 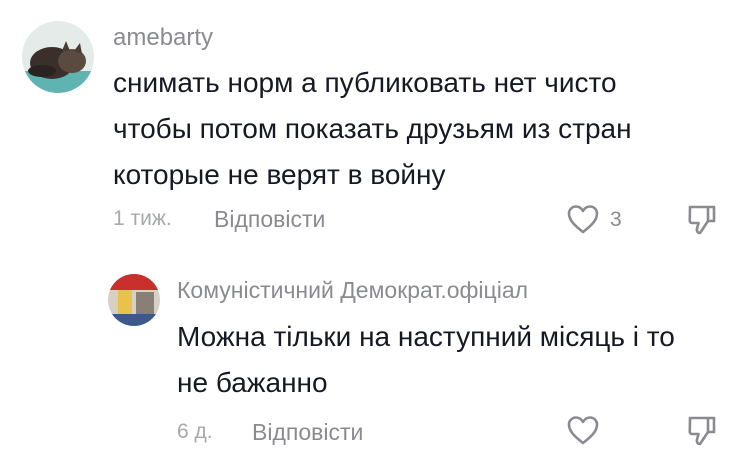 I want to click on flag-avatar-image, so click(x=134, y=300).